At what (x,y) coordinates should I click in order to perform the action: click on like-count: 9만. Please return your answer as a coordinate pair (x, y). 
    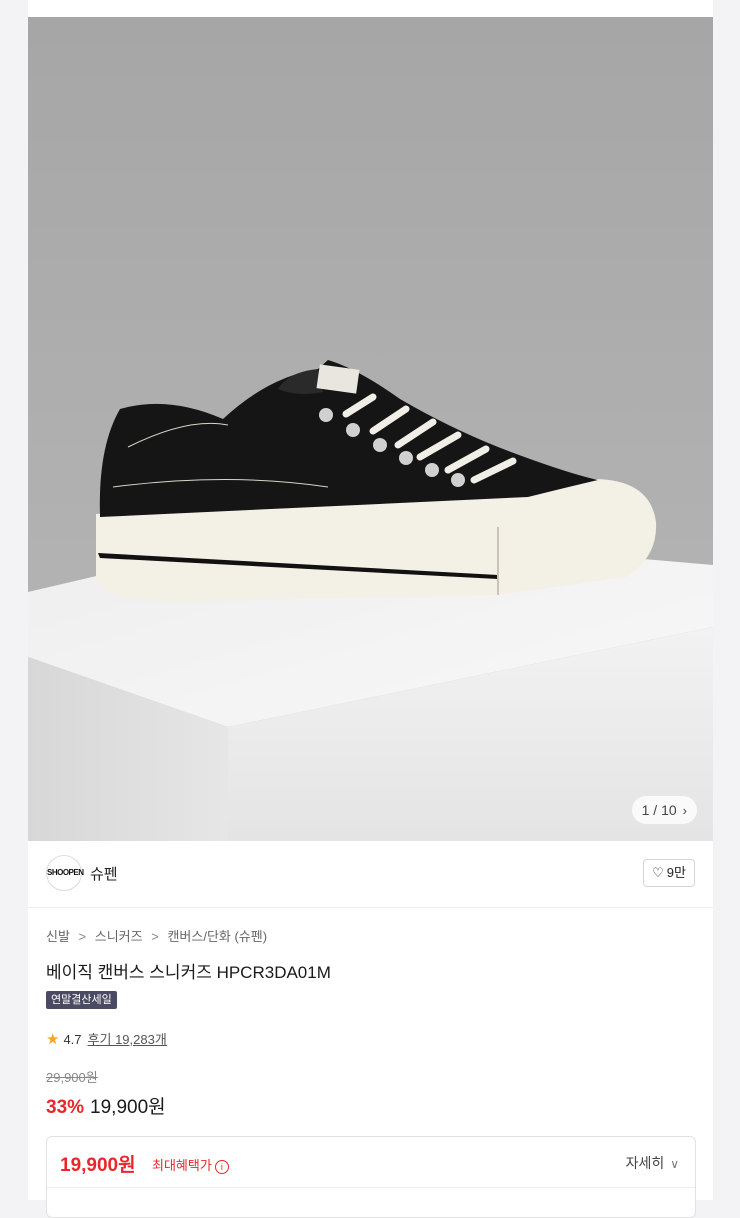
    Looking at the image, I should click on (676, 872).